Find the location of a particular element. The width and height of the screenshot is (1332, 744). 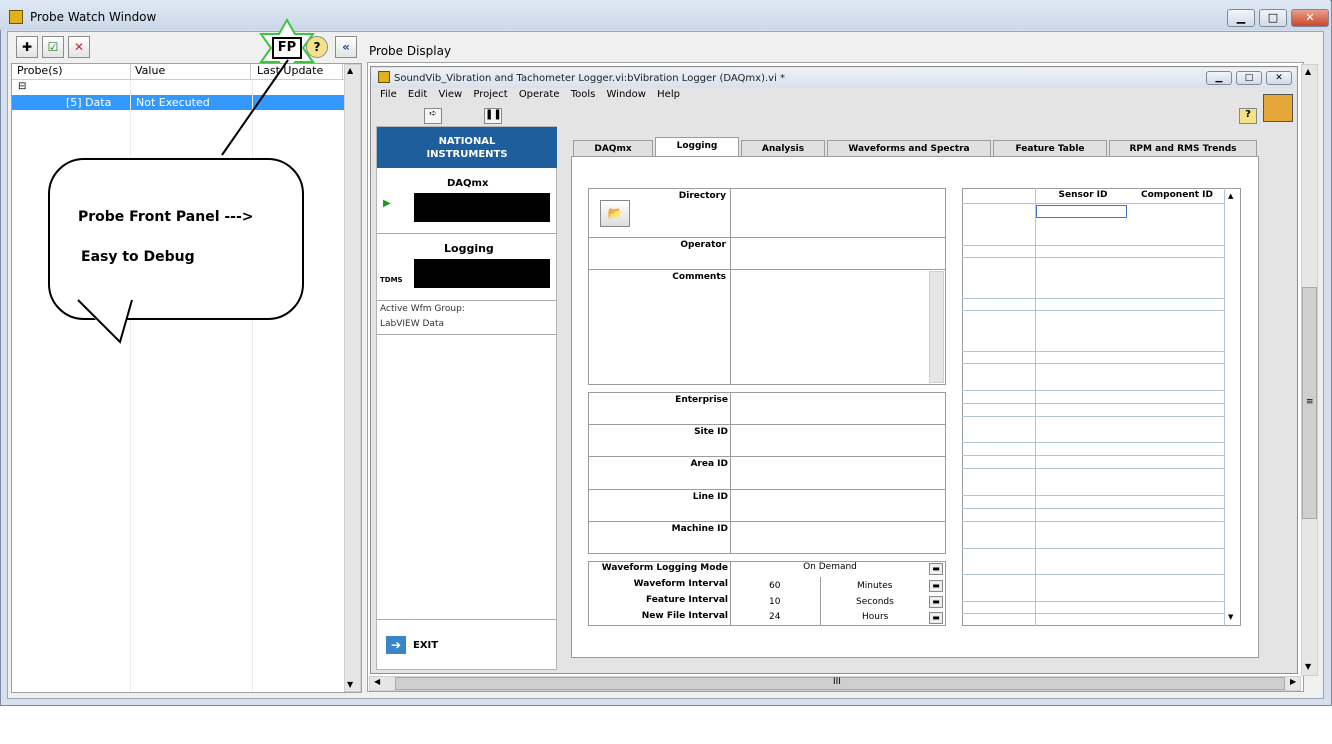

comments-scrollbar is located at coordinates (936, 327).